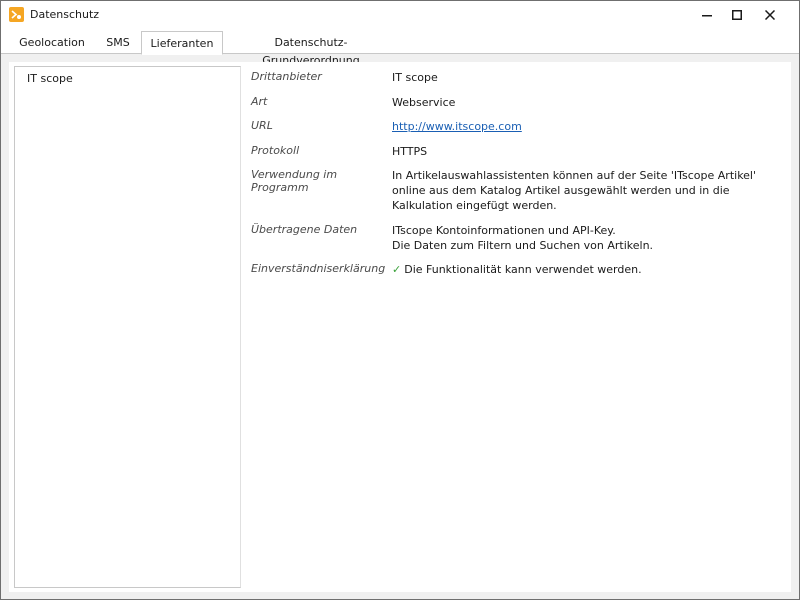  I want to click on title-bar: Datenschutz, so click(400, 14).